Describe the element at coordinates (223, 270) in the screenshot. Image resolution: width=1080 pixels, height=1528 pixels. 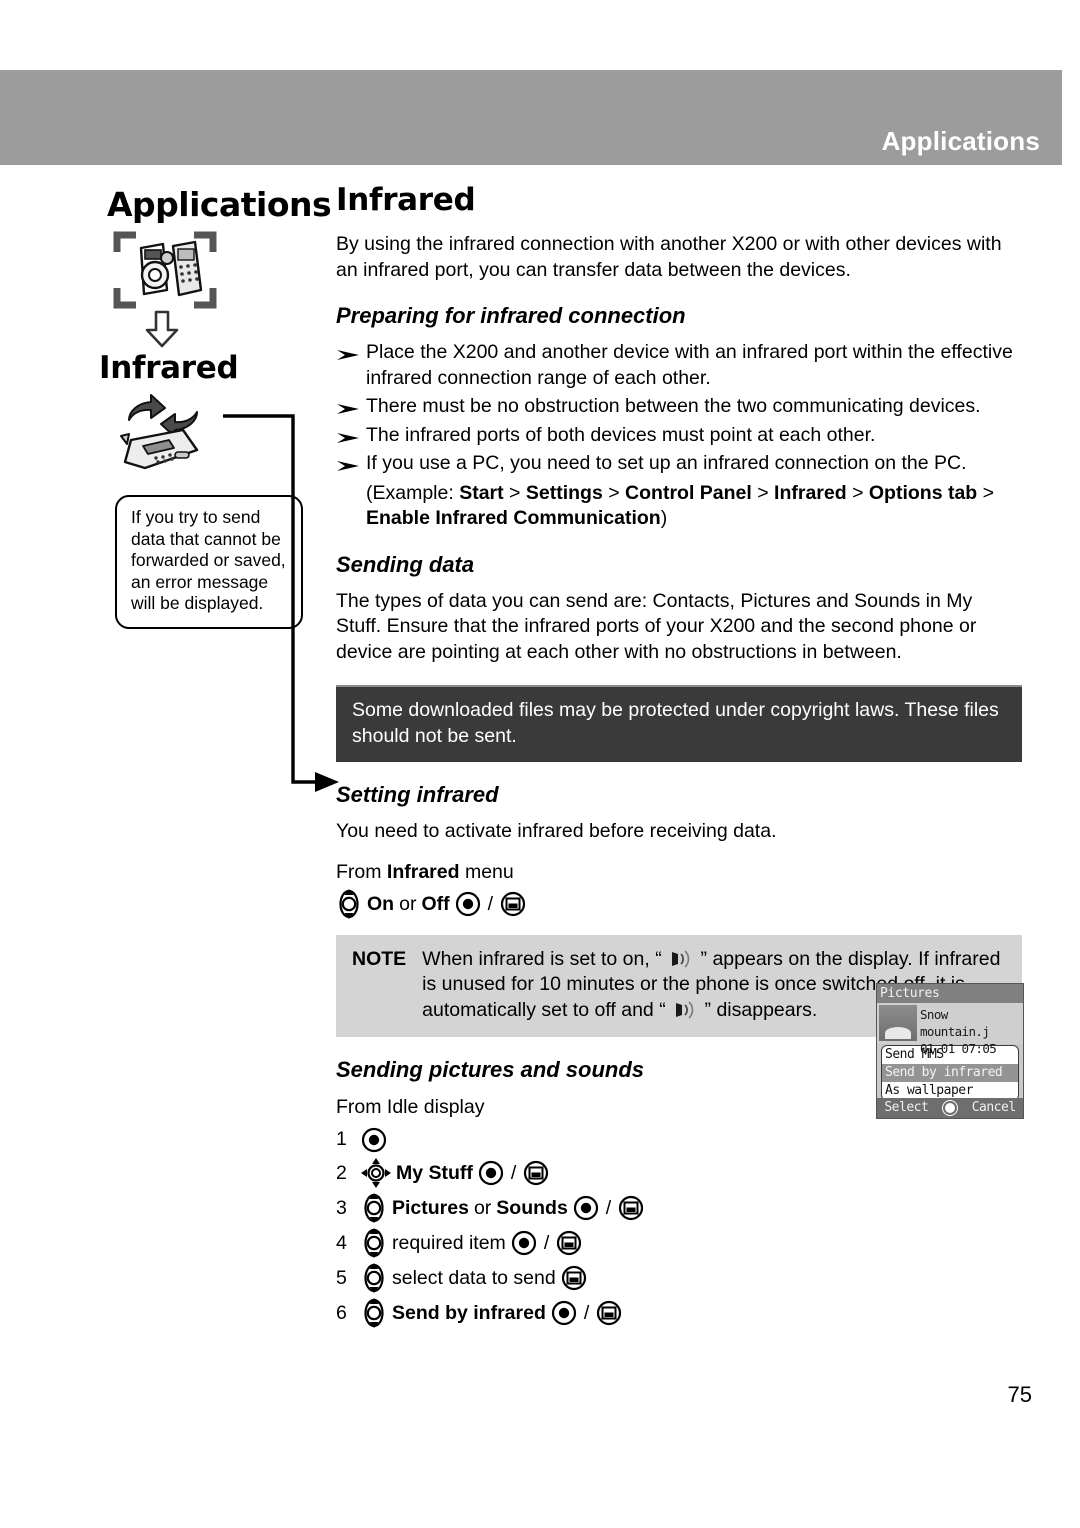
I see `camera-phone-pairing-icon` at that location.